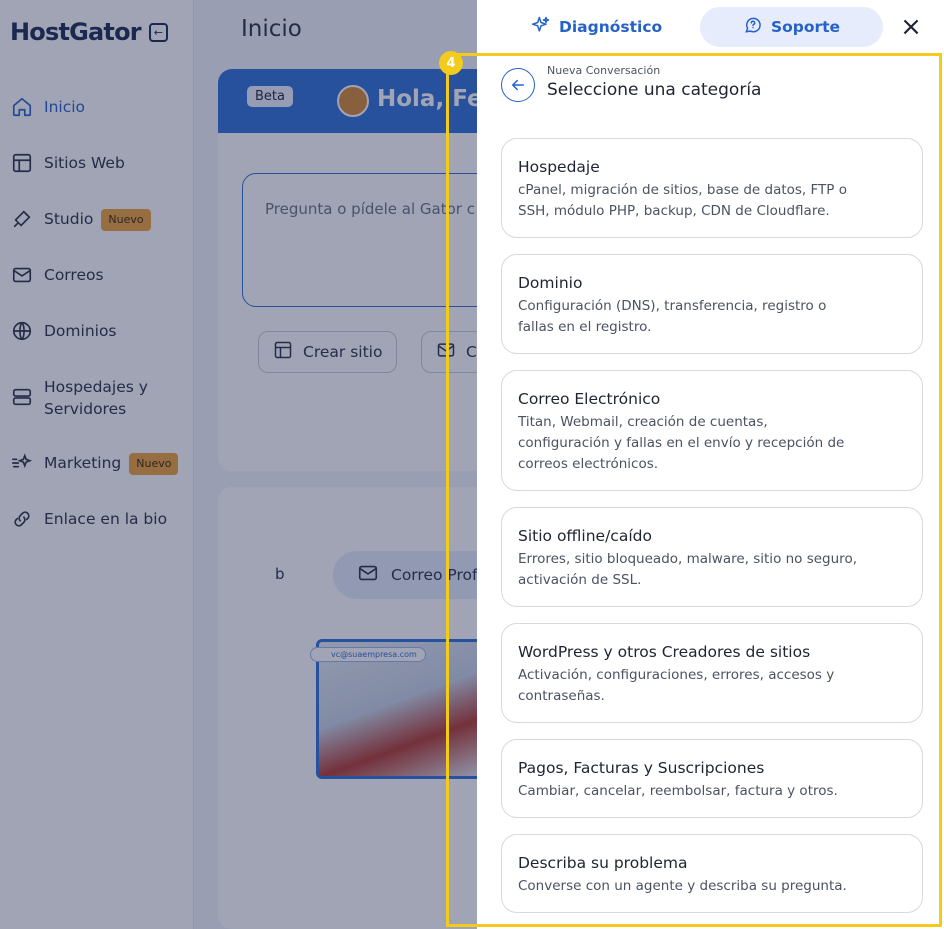  What do you see at coordinates (805, 27) in the screenshot?
I see `tab-label: Soporte` at bounding box center [805, 27].